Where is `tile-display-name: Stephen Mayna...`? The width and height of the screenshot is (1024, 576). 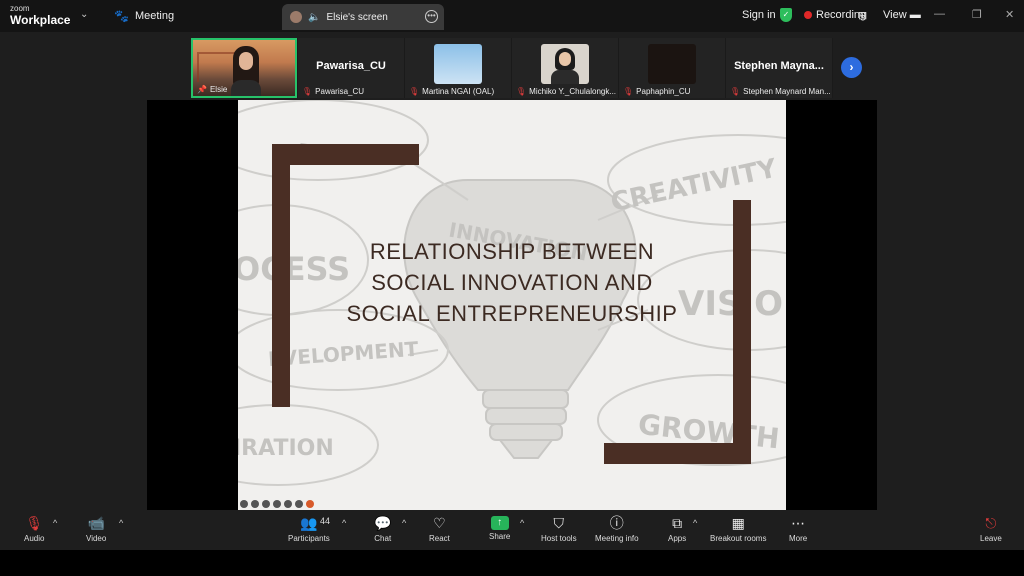 tile-display-name: Stephen Mayna... is located at coordinates (779, 66).